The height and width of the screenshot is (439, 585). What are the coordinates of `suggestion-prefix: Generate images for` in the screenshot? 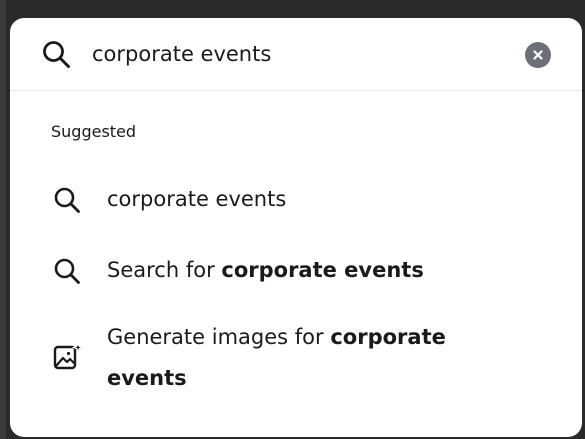 It's located at (219, 337).